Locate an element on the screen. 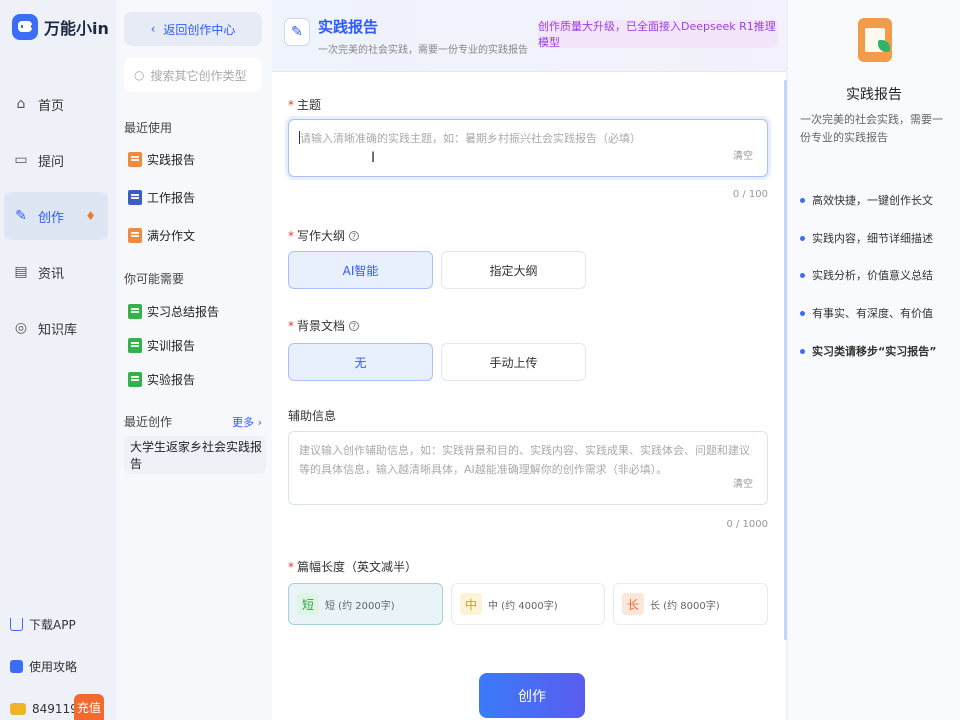 The width and height of the screenshot is (960, 720). guide-link: 使用攻略 is located at coordinates (43, 666).